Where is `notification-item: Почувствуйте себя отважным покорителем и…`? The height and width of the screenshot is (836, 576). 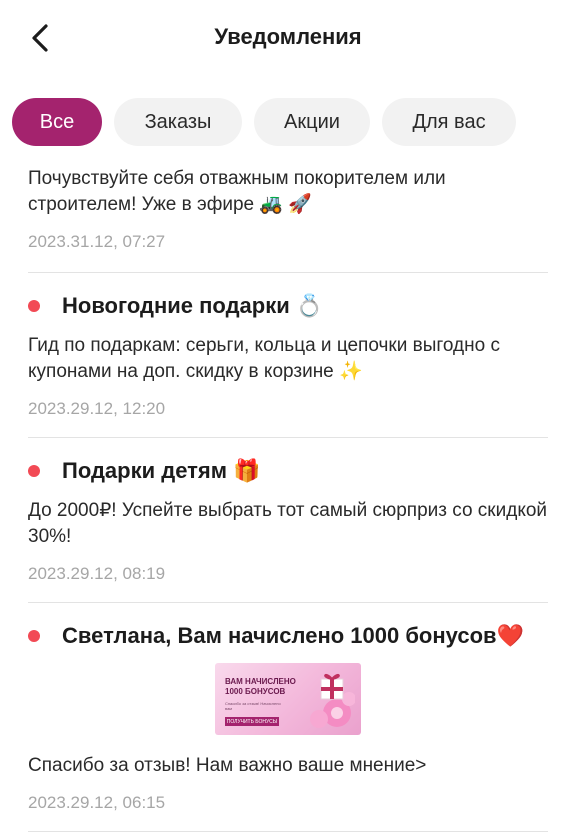
notification-item: Почувствуйте себя отважным покорителем и… is located at coordinates (288, 219).